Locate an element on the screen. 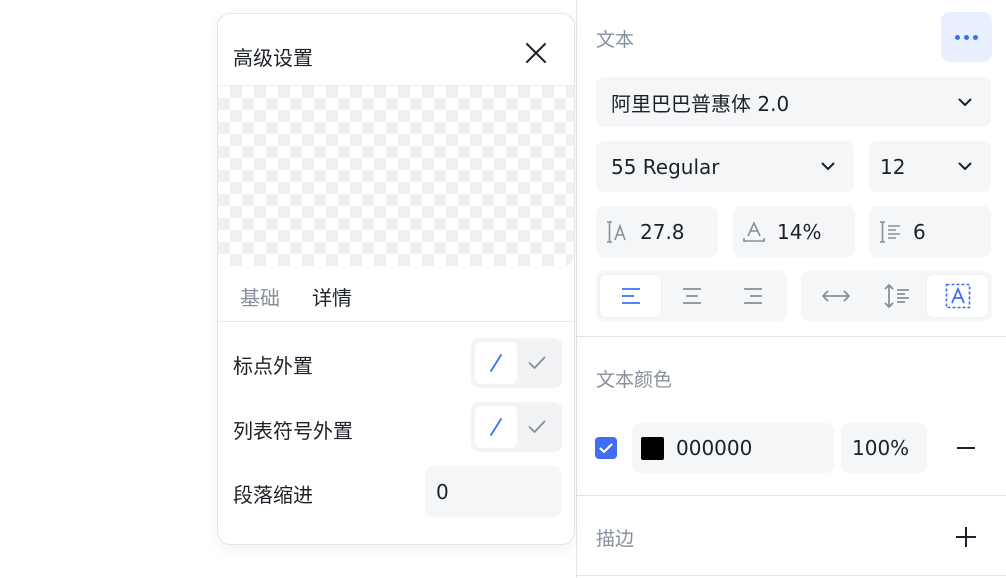 The width and height of the screenshot is (1006, 578). add-stroke-button is located at coordinates (966, 537).